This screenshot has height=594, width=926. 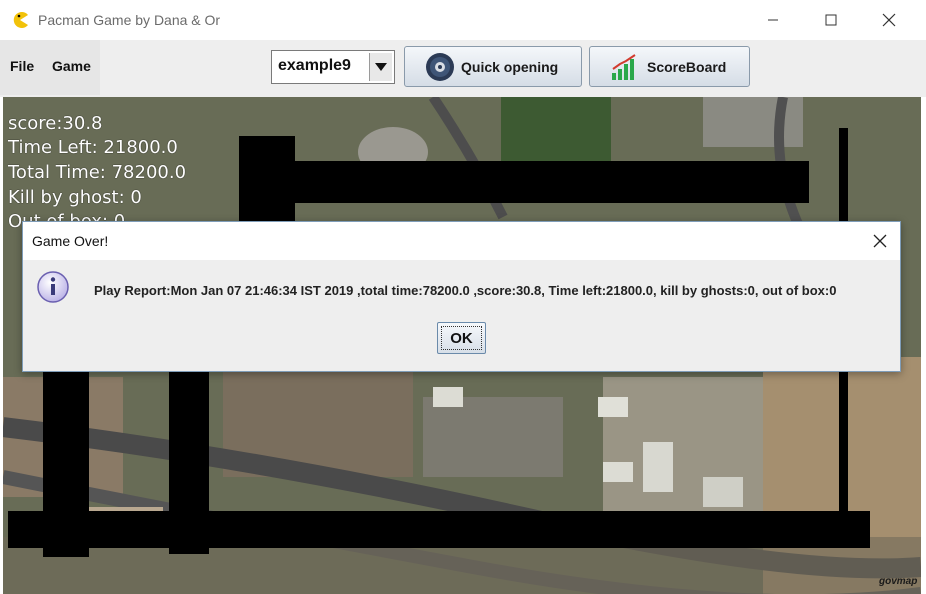 I want to click on minimize-button, so click(x=773, y=20).